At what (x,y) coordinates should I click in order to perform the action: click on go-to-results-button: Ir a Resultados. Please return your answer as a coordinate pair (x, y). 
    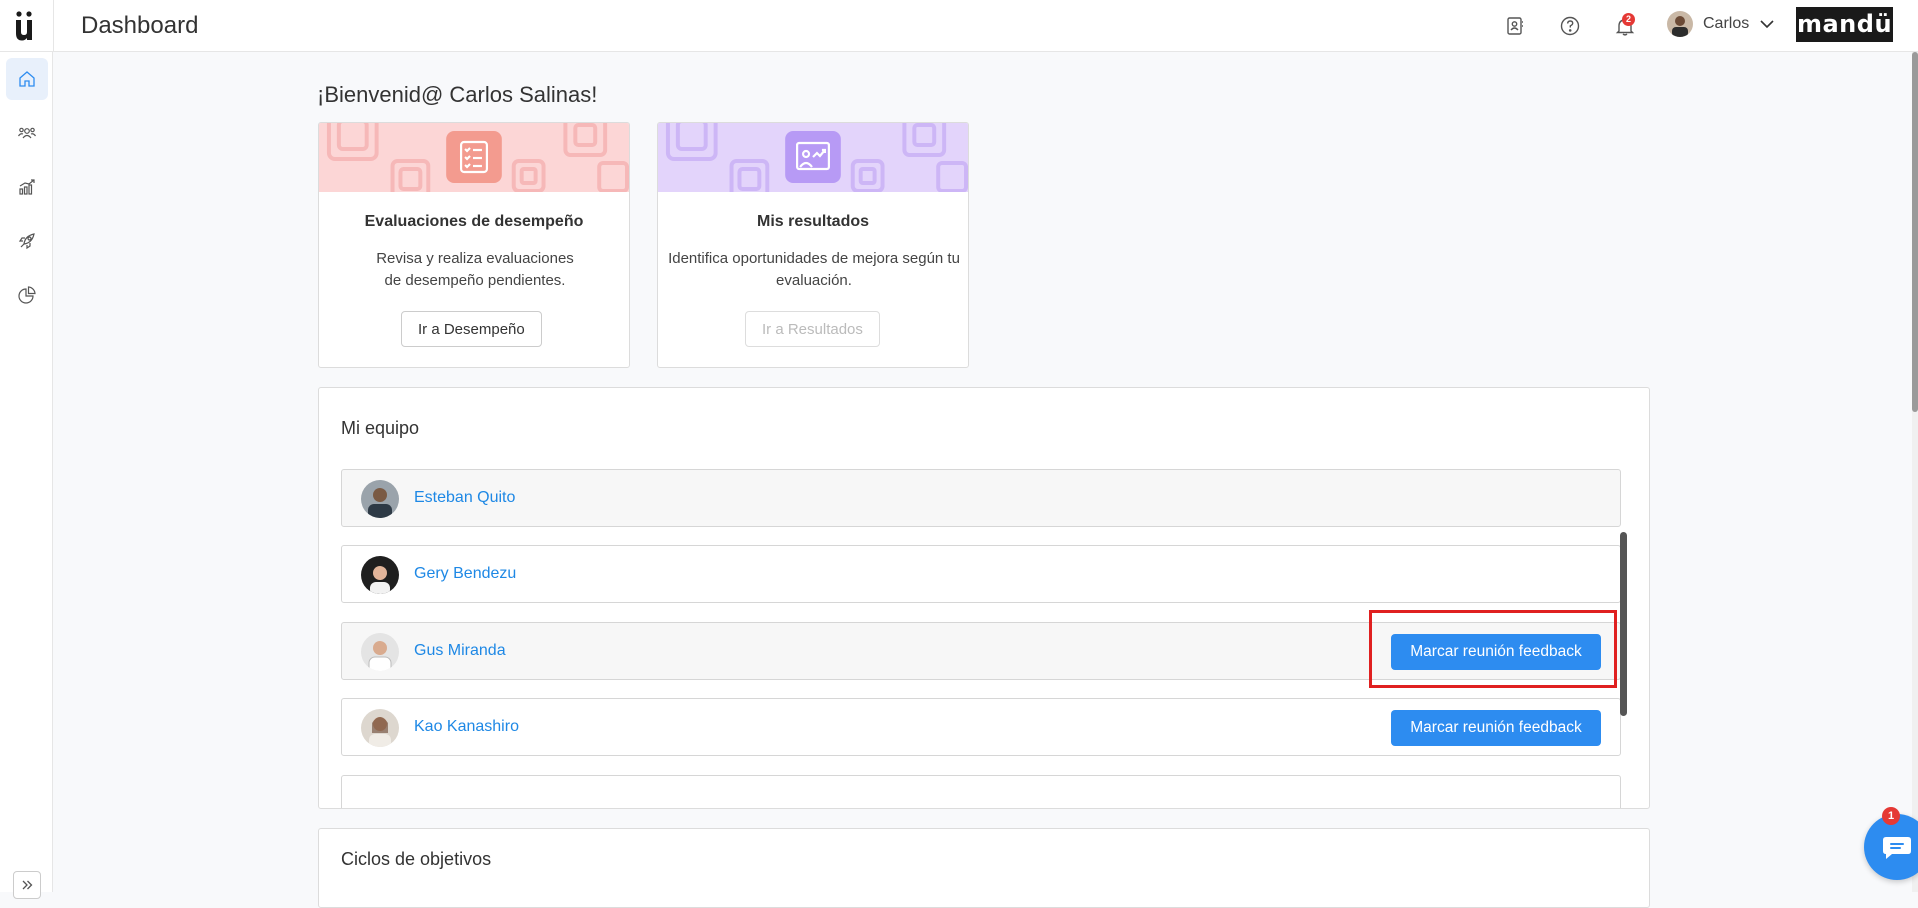
    Looking at the image, I should click on (812, 329).